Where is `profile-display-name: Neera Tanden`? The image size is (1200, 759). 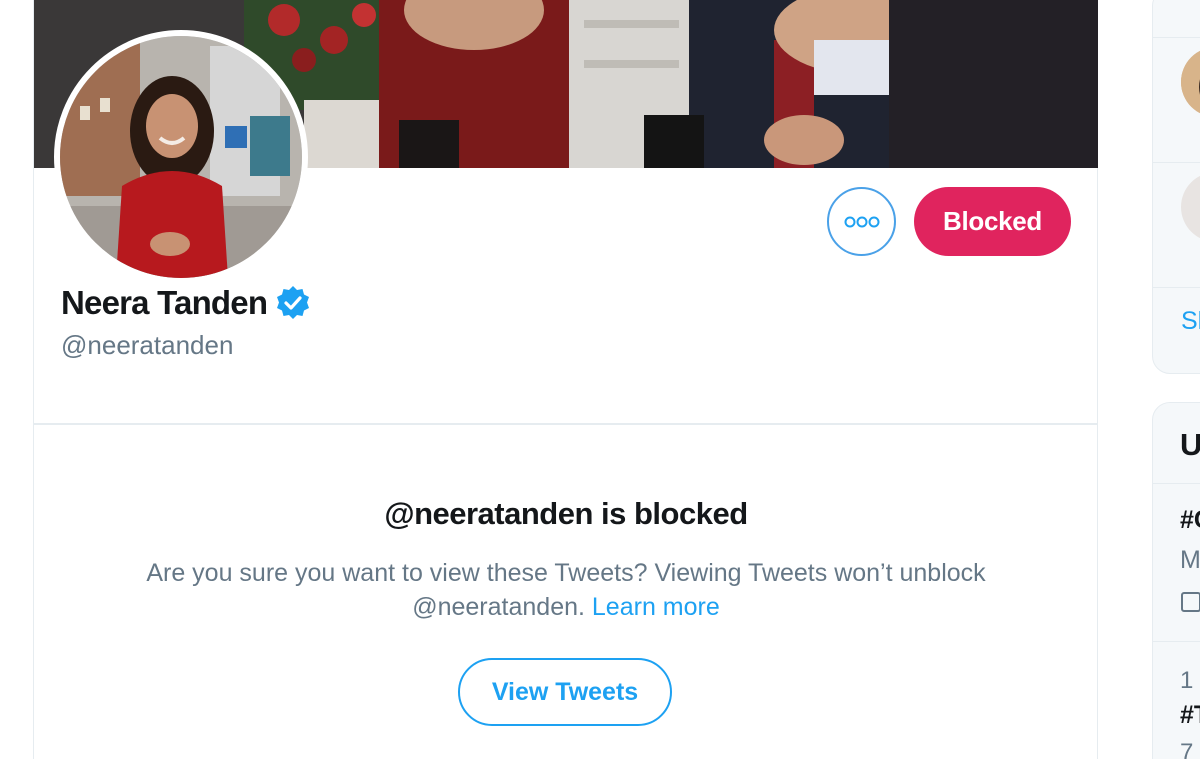 profile-display-name: Neera Tanden is located at coordinates (186, 303).